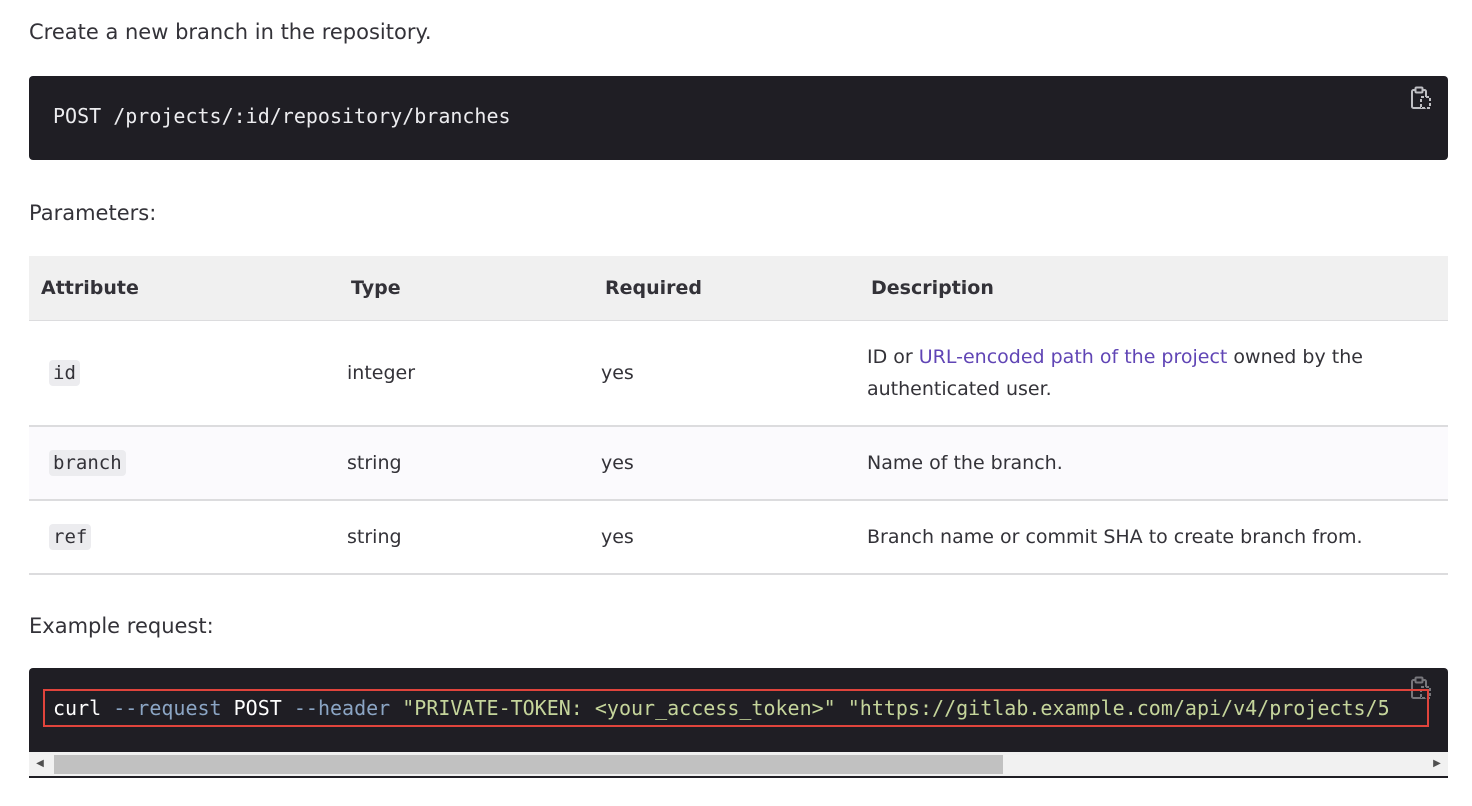  What do you see at coordinates (714, 288) in the screenshot?
I see `header-required: Required` at bounding box center [714, 288].